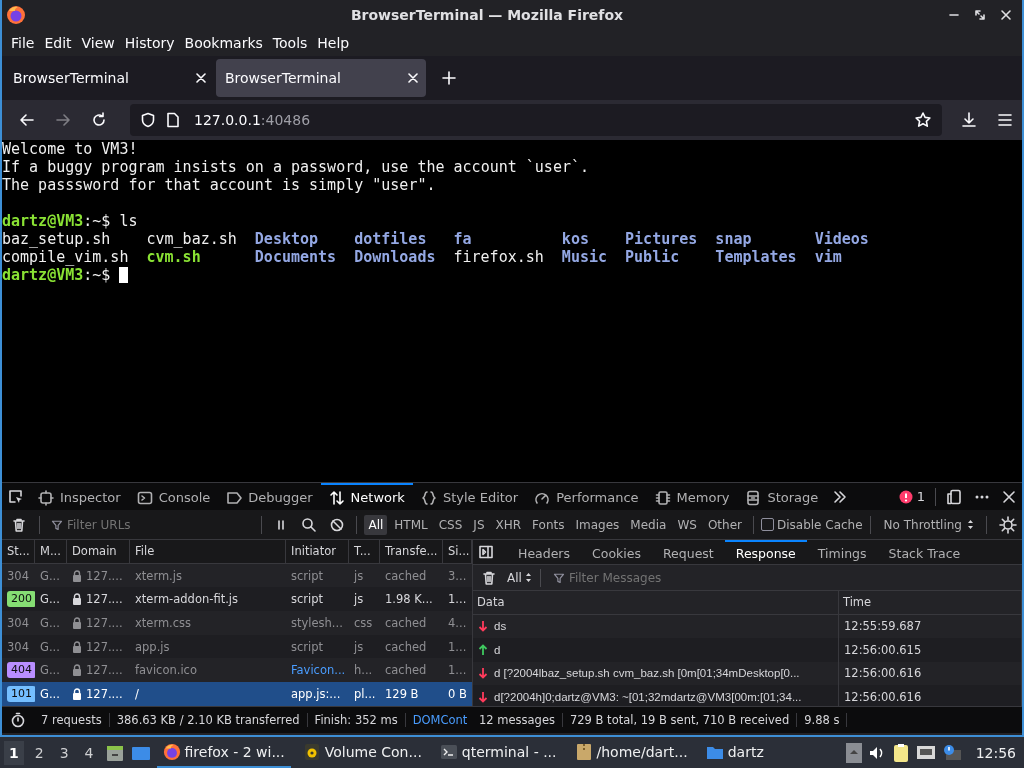 The width and height of the screenshot is (1024, 768). What do you see at coordinates (333, 43) in the screenshot?
I see `menu-item: Help` at bounding box center [333, 43].